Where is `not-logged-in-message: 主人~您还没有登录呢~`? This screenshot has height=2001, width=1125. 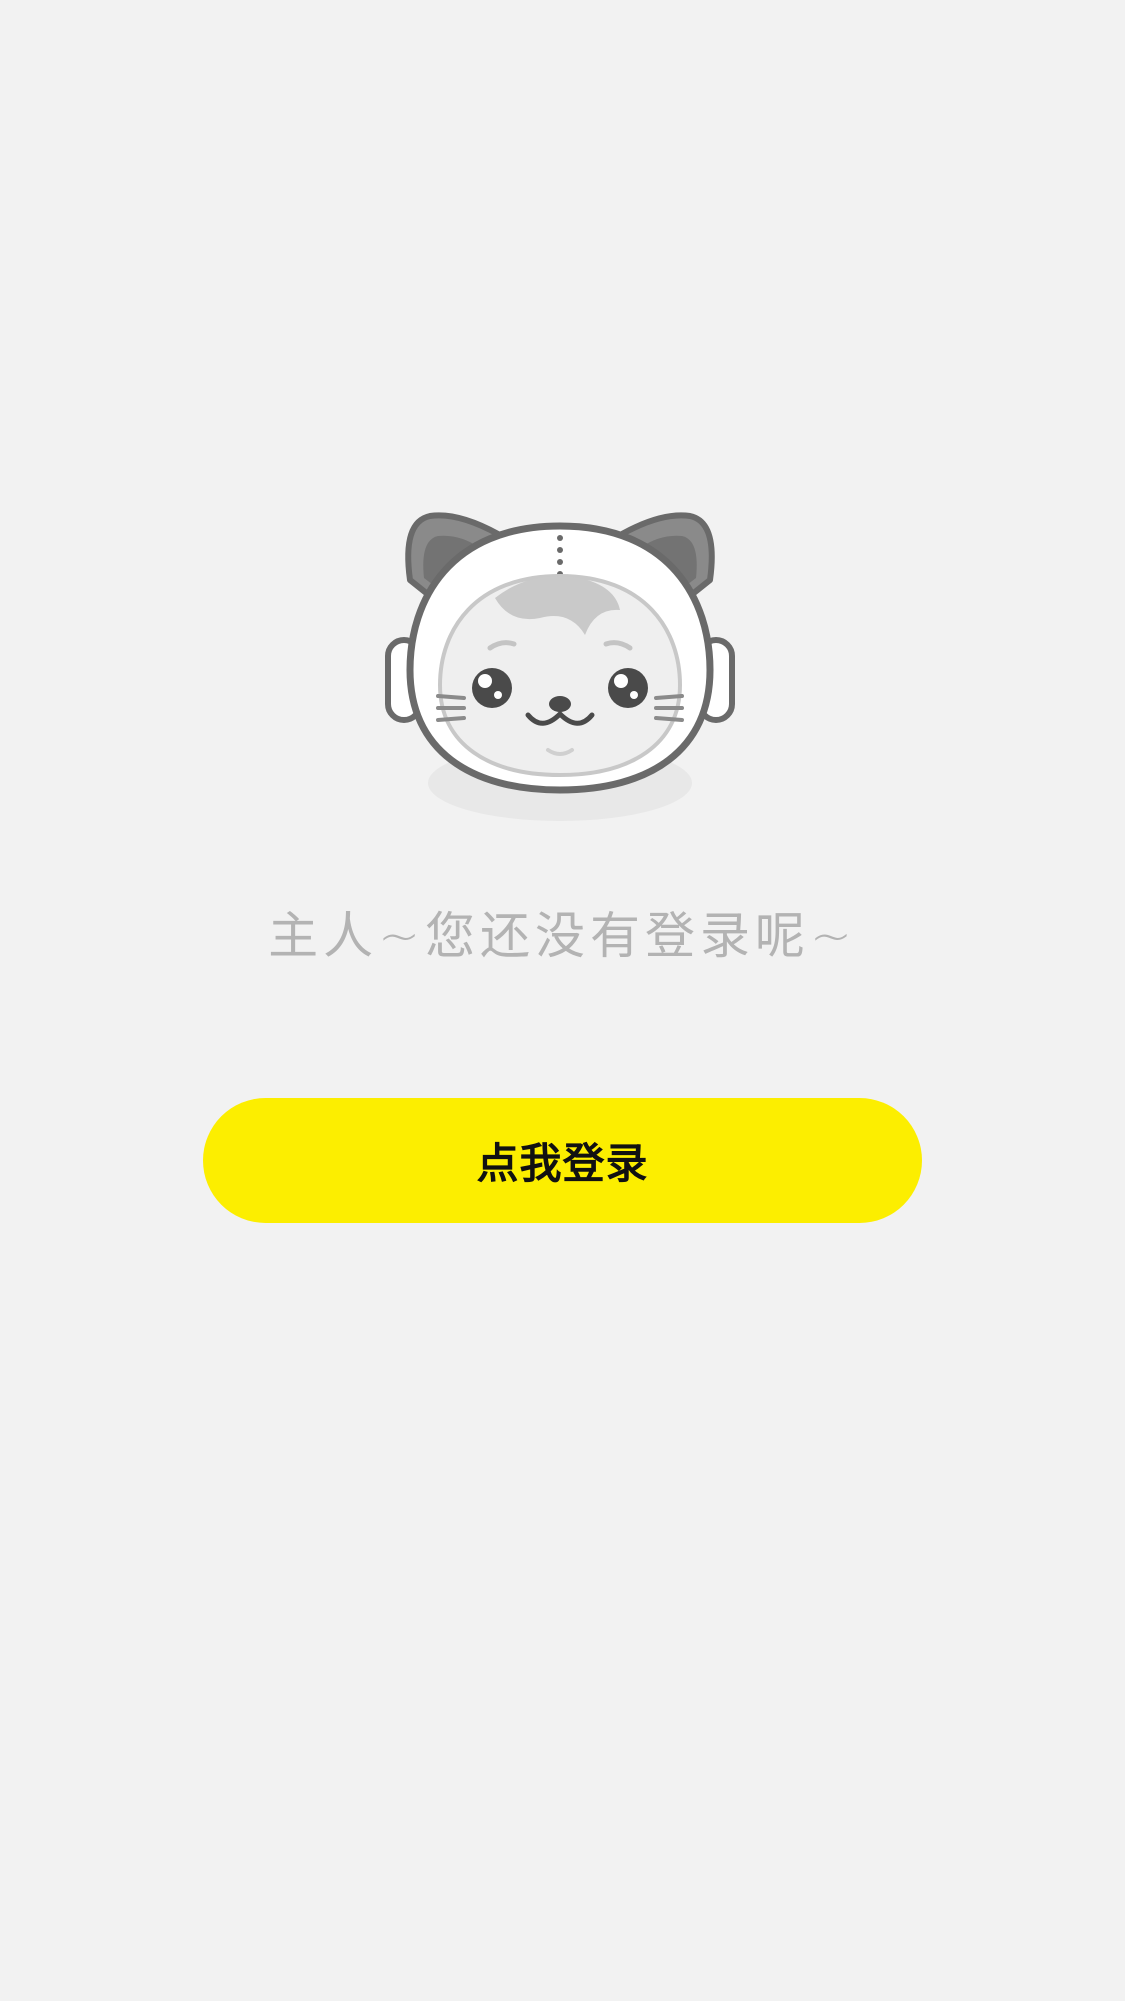
not-logged-in-message: 主人~您还没有登录呢~ is located at coordinates (562, 936).